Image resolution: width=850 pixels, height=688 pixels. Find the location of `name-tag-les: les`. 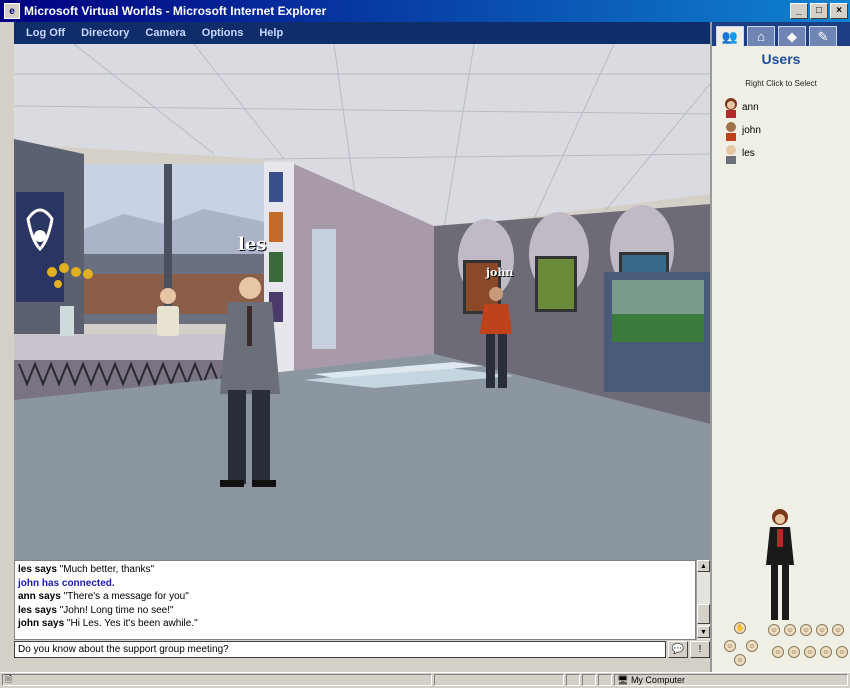

name-tag-les: les is located at coordinates (252, 244).